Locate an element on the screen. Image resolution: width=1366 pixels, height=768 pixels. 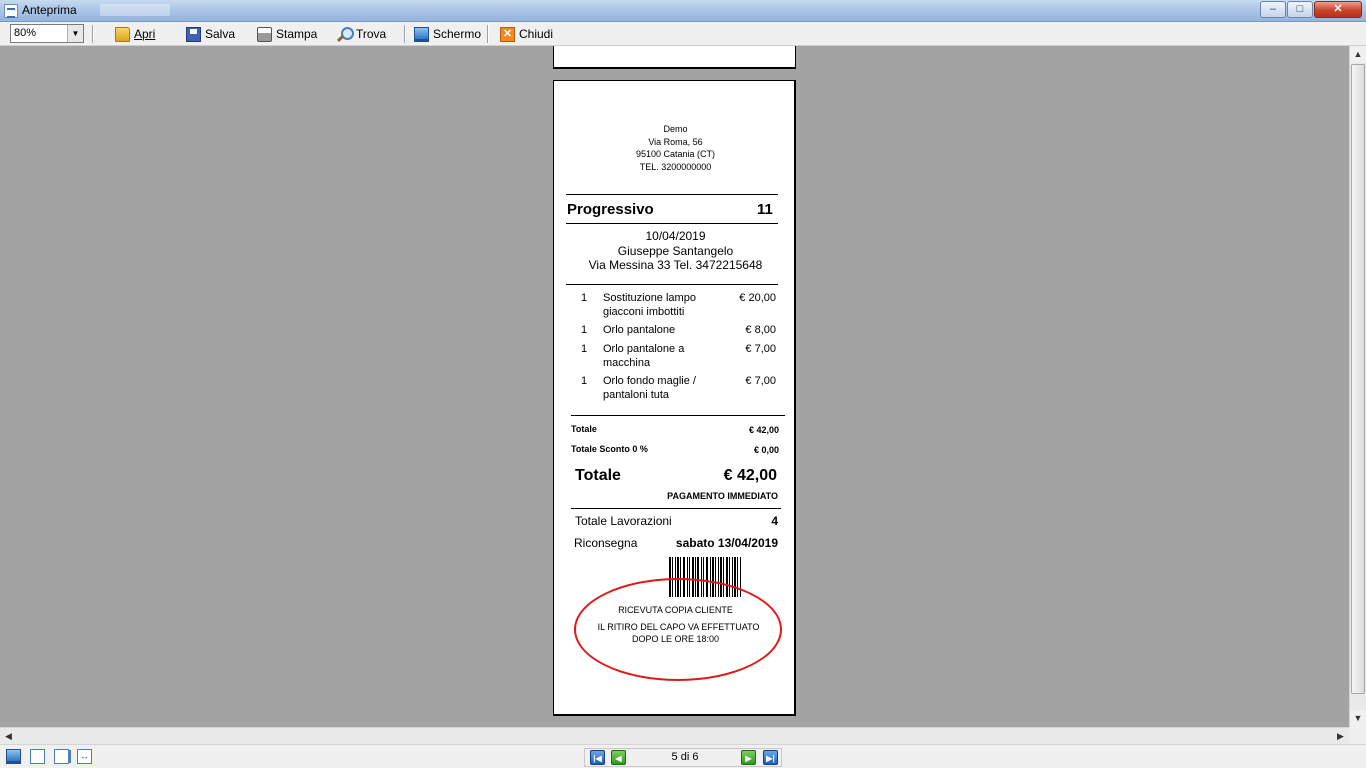
open-button-label: Apri is located at coordinates (145, 34).